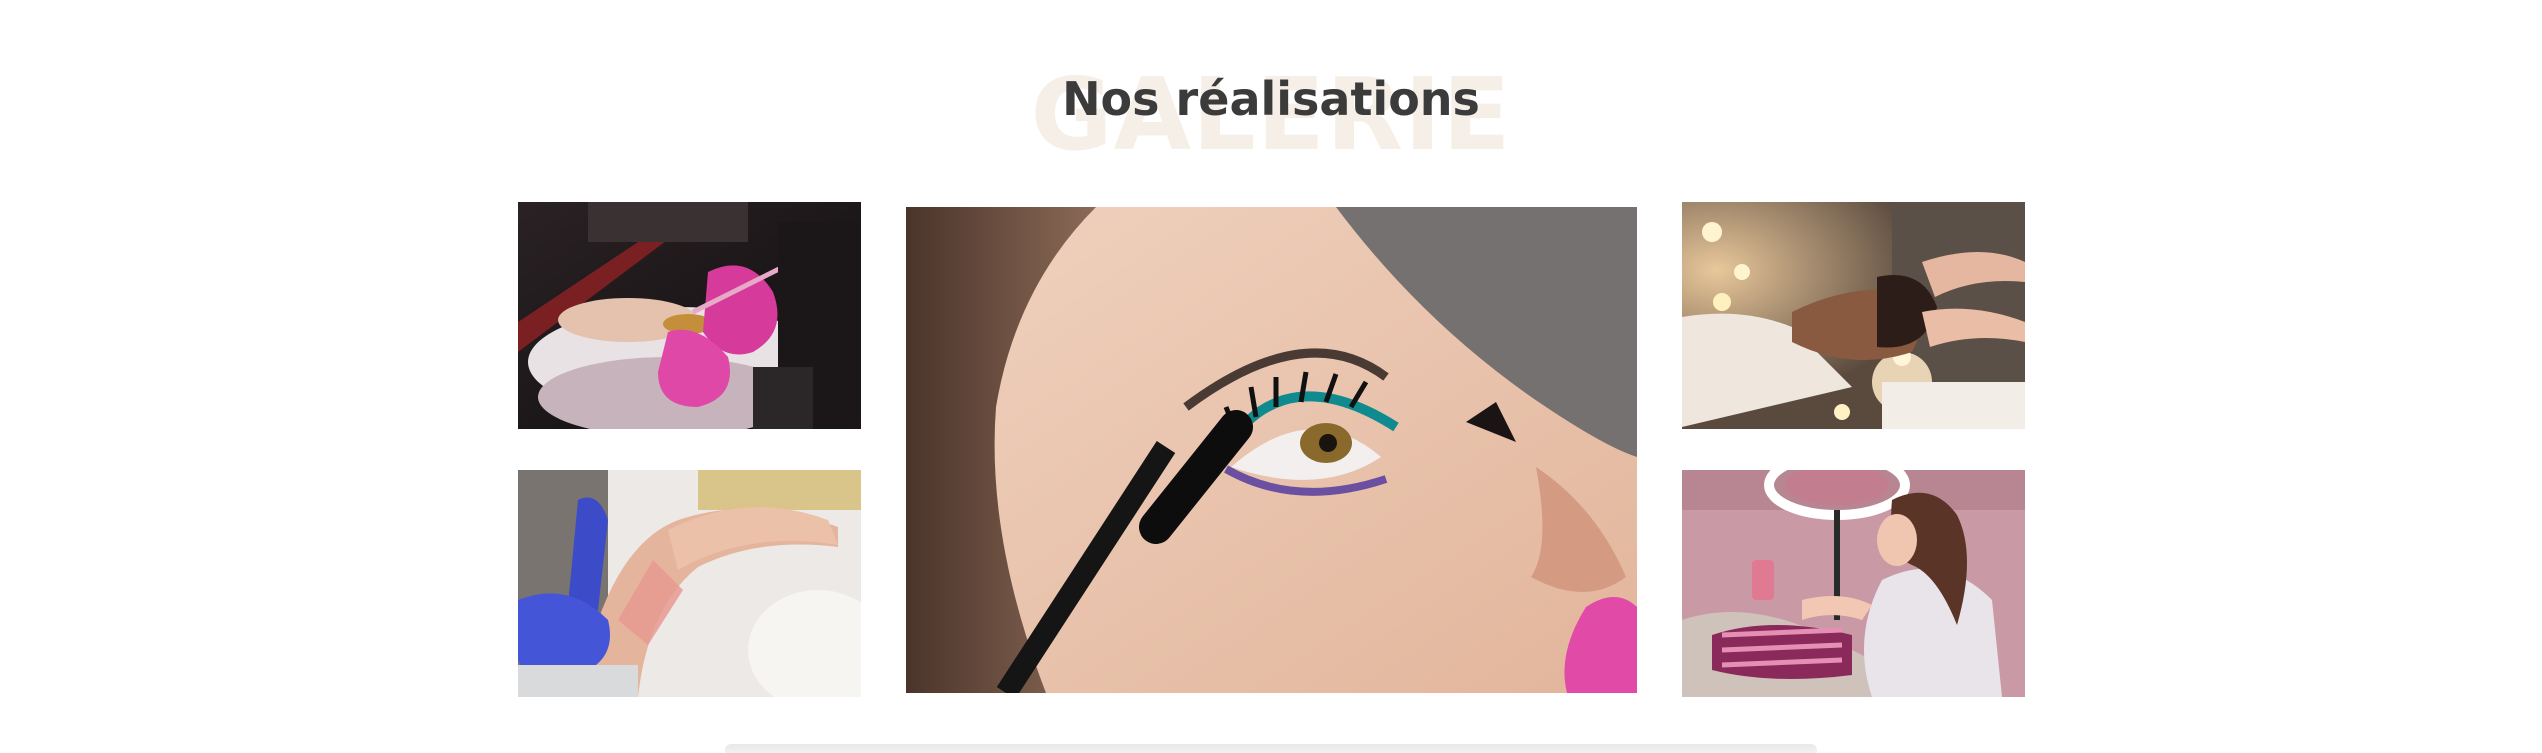 The width and height of the screenshot is (2542, 753). Describe the element at coordinates (1271, 748) in the screenshot. I see `next-section-edge` at that location.